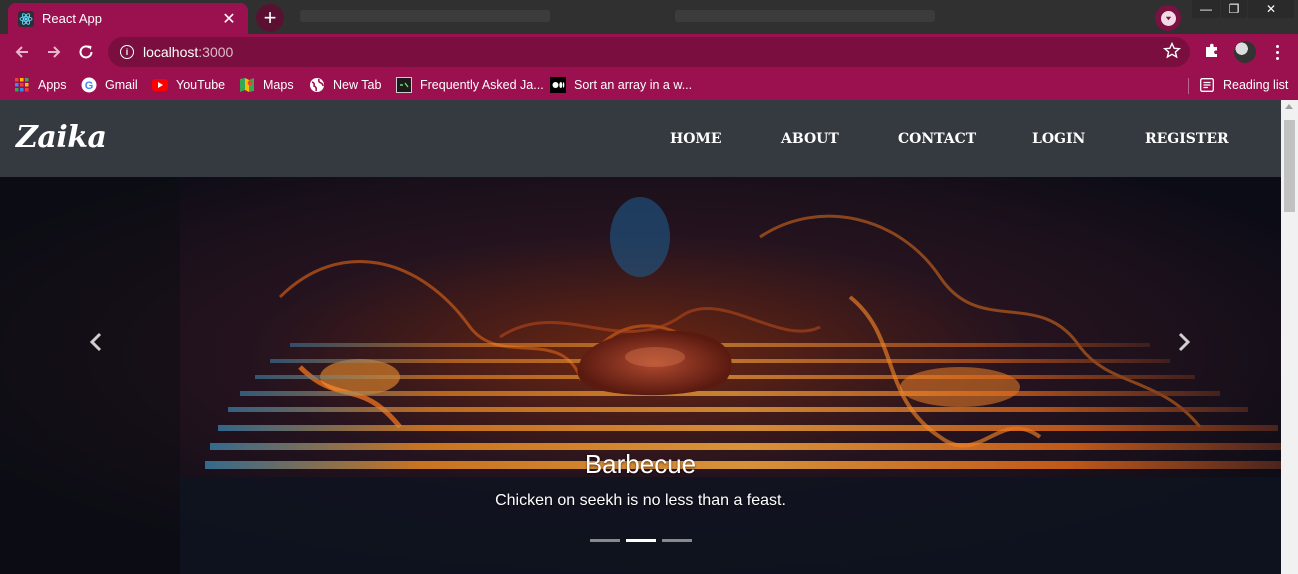 The width and height of the screenshot is (1298, 574). I want to click on maps-icon, so click(247, 85).